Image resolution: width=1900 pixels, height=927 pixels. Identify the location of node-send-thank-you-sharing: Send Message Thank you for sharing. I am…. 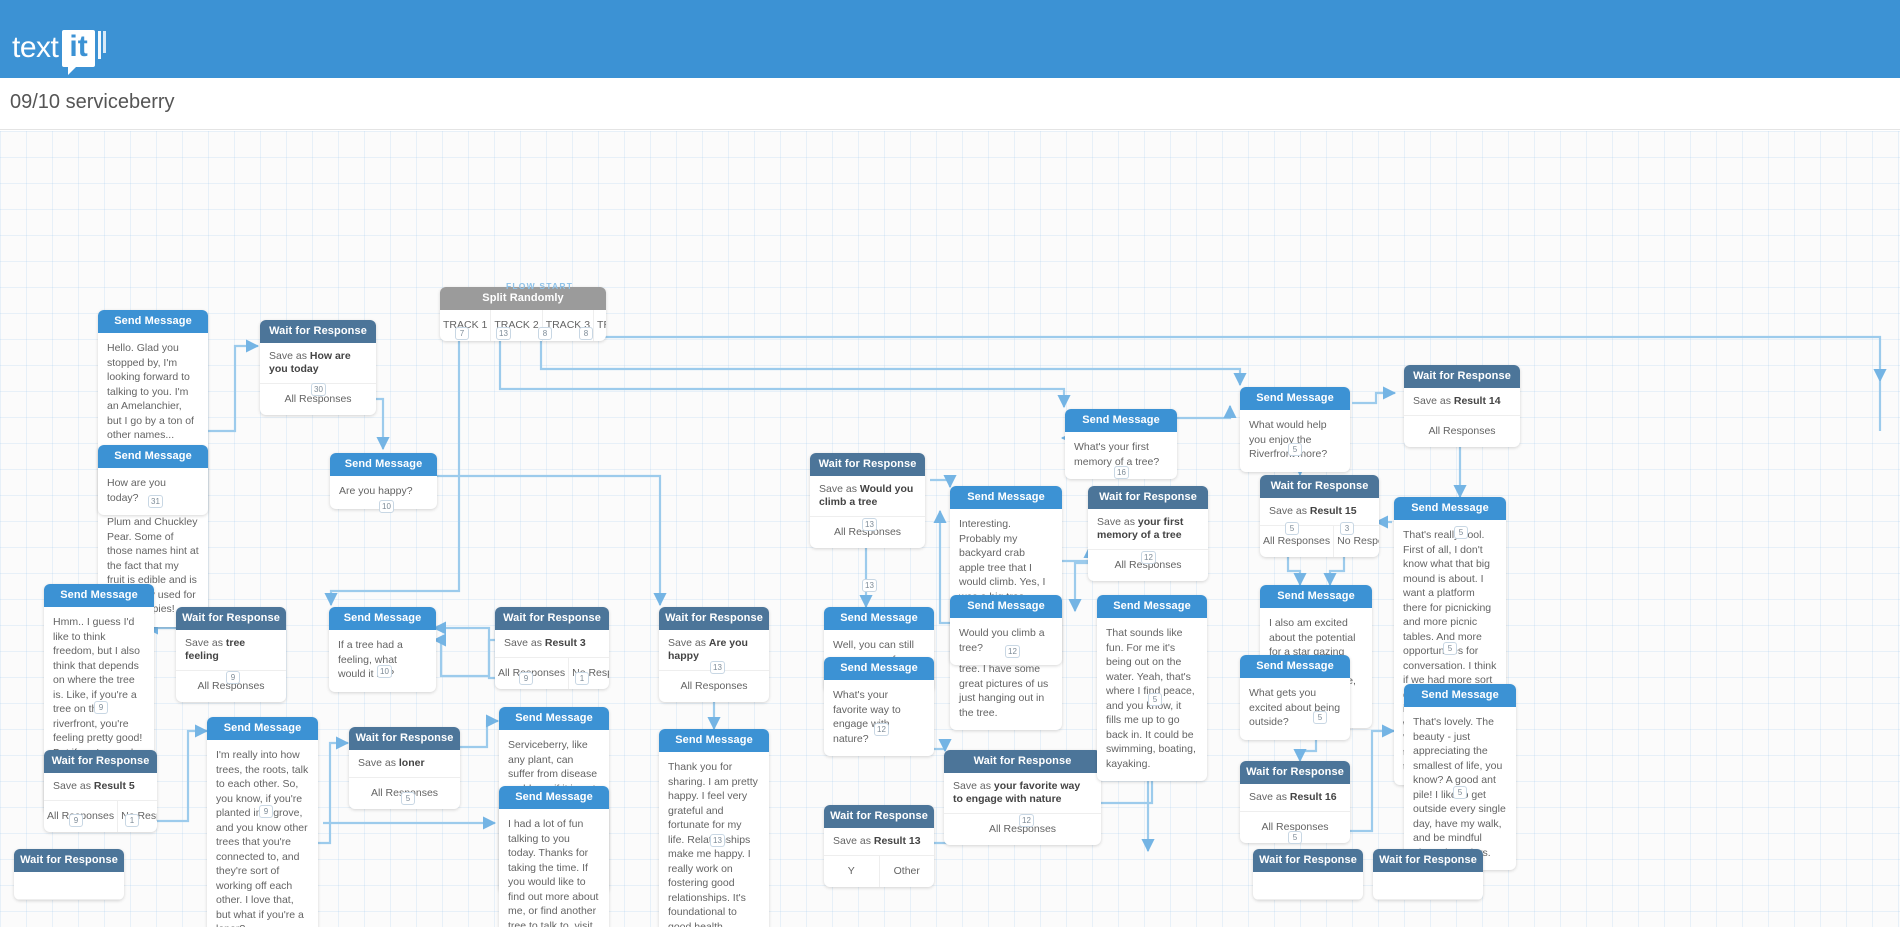
(714, 828).